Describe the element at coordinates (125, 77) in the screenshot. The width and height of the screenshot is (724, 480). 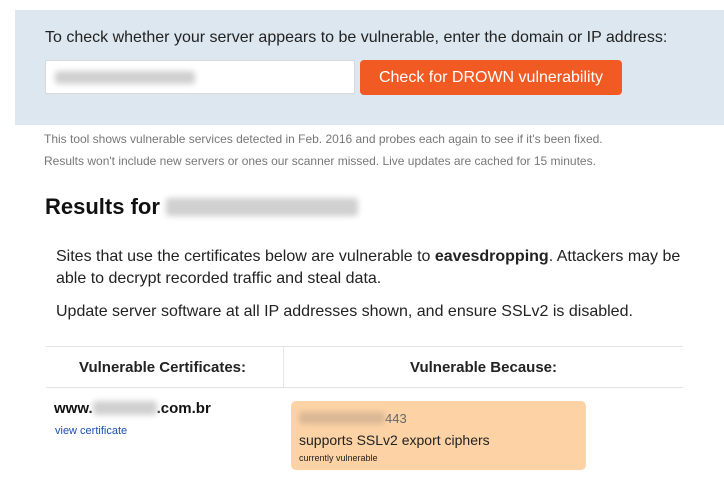
I see `redacted-input-value` at that location.